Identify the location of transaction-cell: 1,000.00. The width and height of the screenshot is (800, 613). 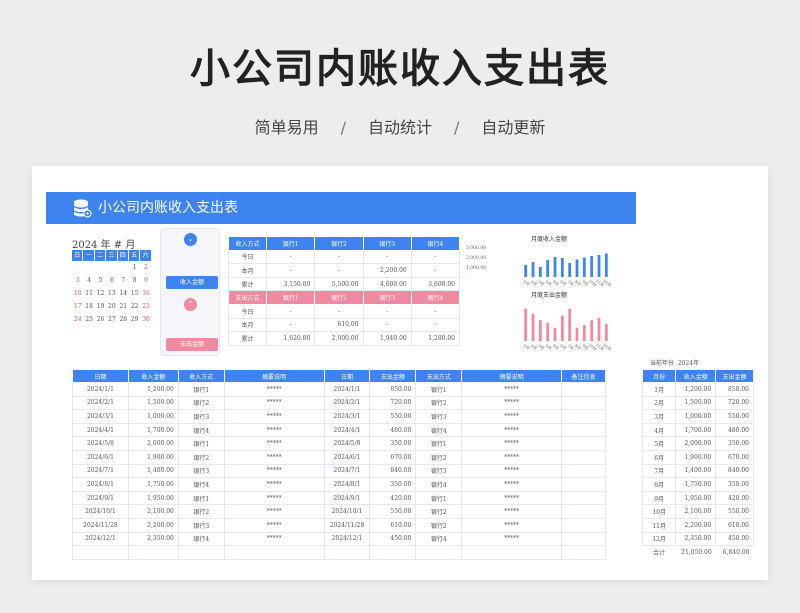
(153, 416).